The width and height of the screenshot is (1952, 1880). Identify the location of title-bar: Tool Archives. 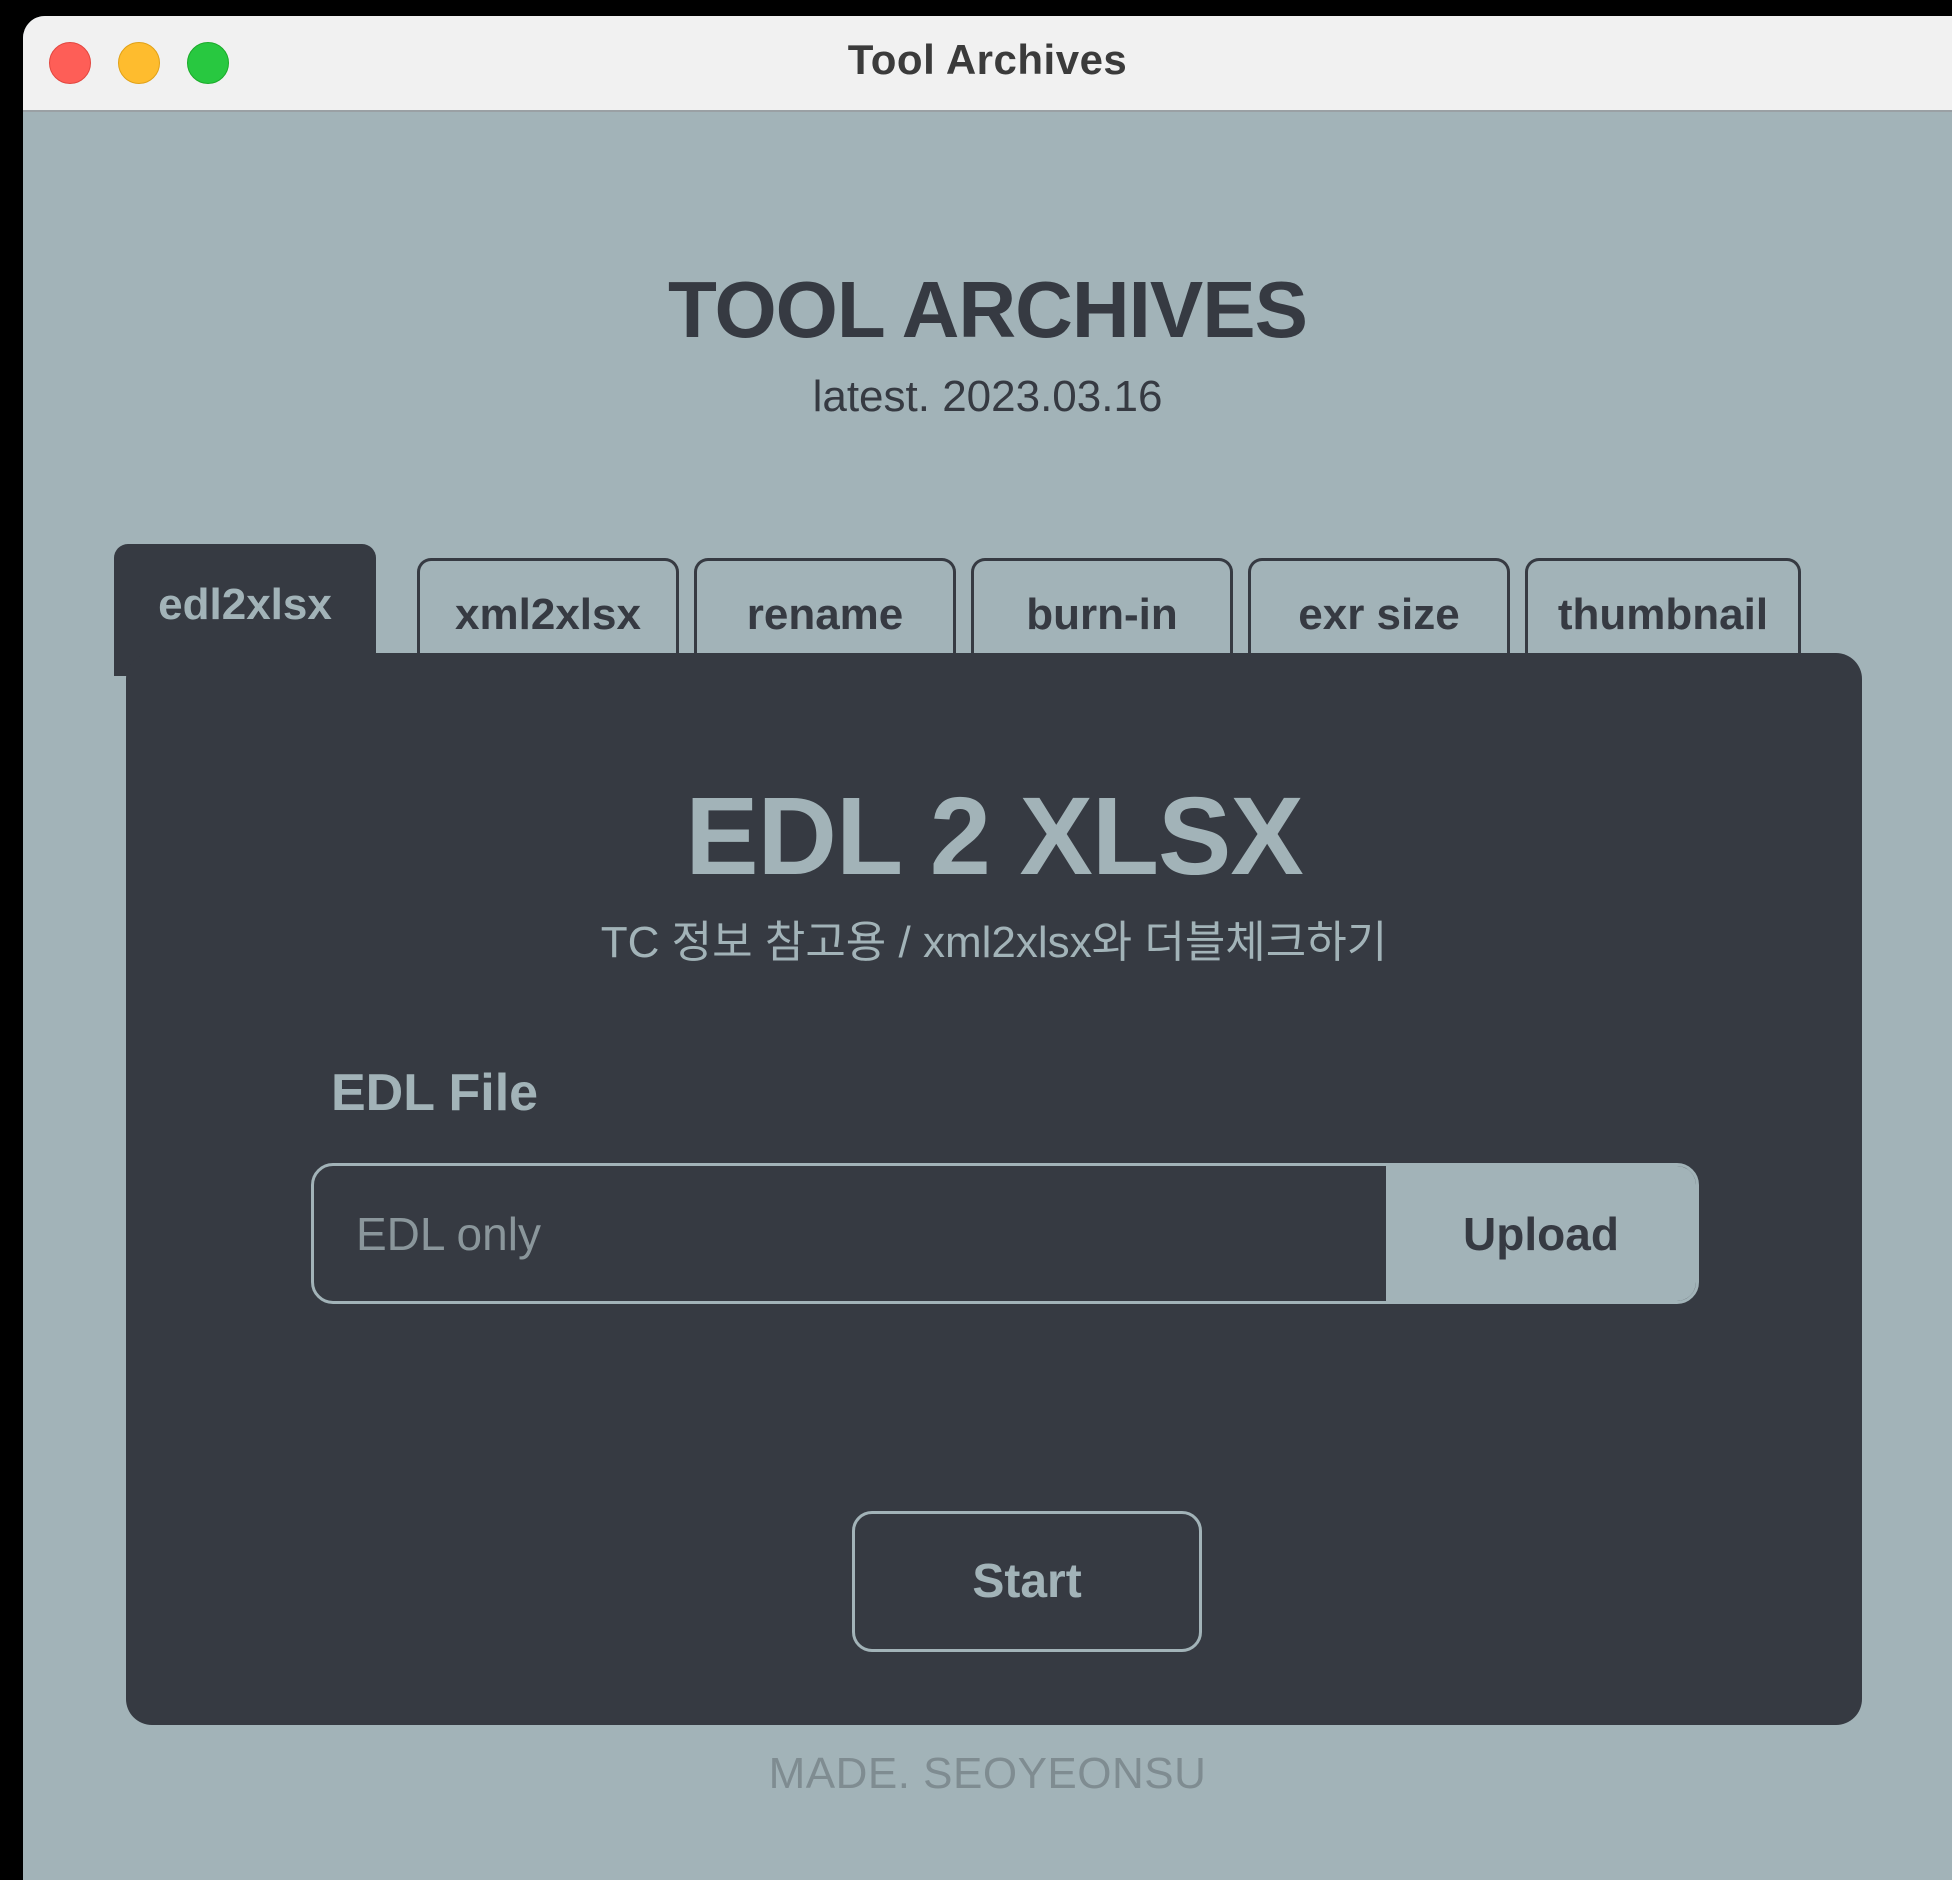
(987, 64).